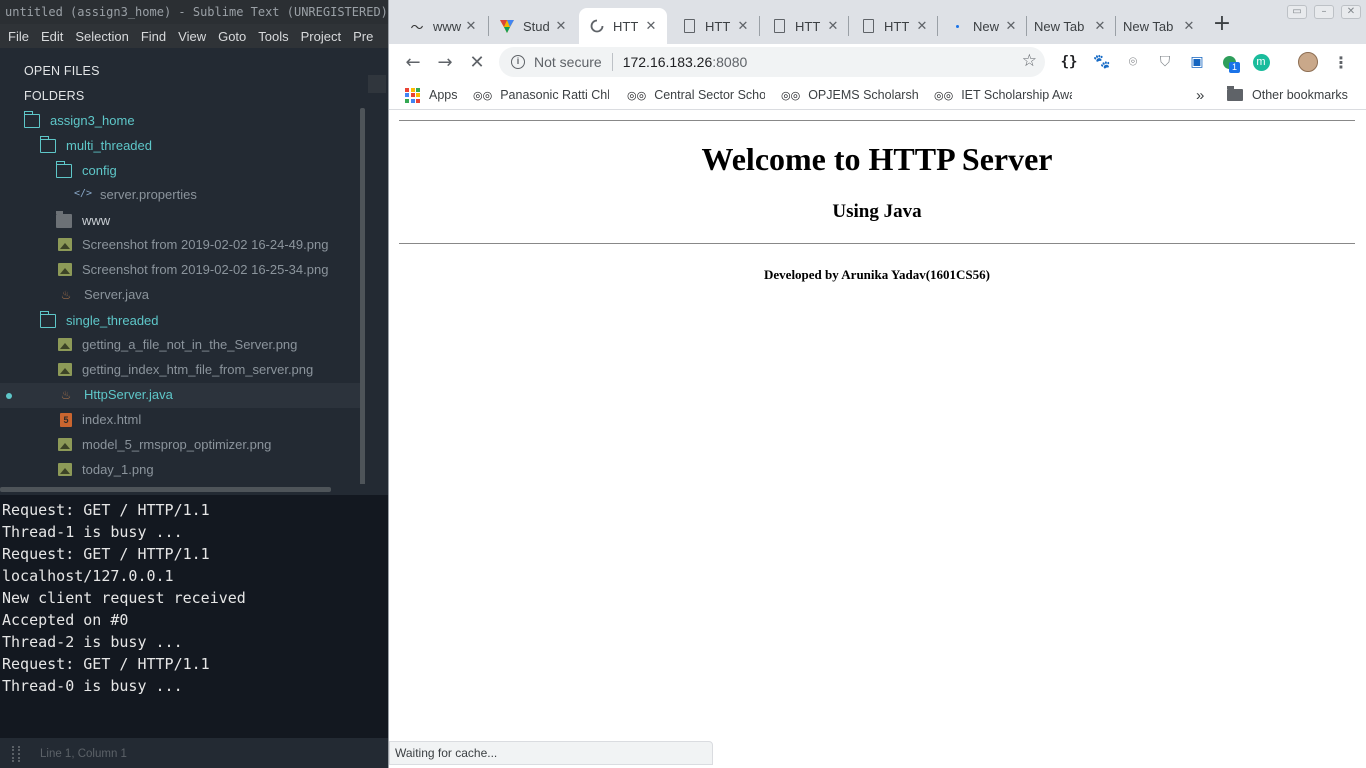 This screenshot has height=768, width=1366. Describe the element at coordinates (273, 36) in the screenshot. I see `menu-tools: Tools` at that location.